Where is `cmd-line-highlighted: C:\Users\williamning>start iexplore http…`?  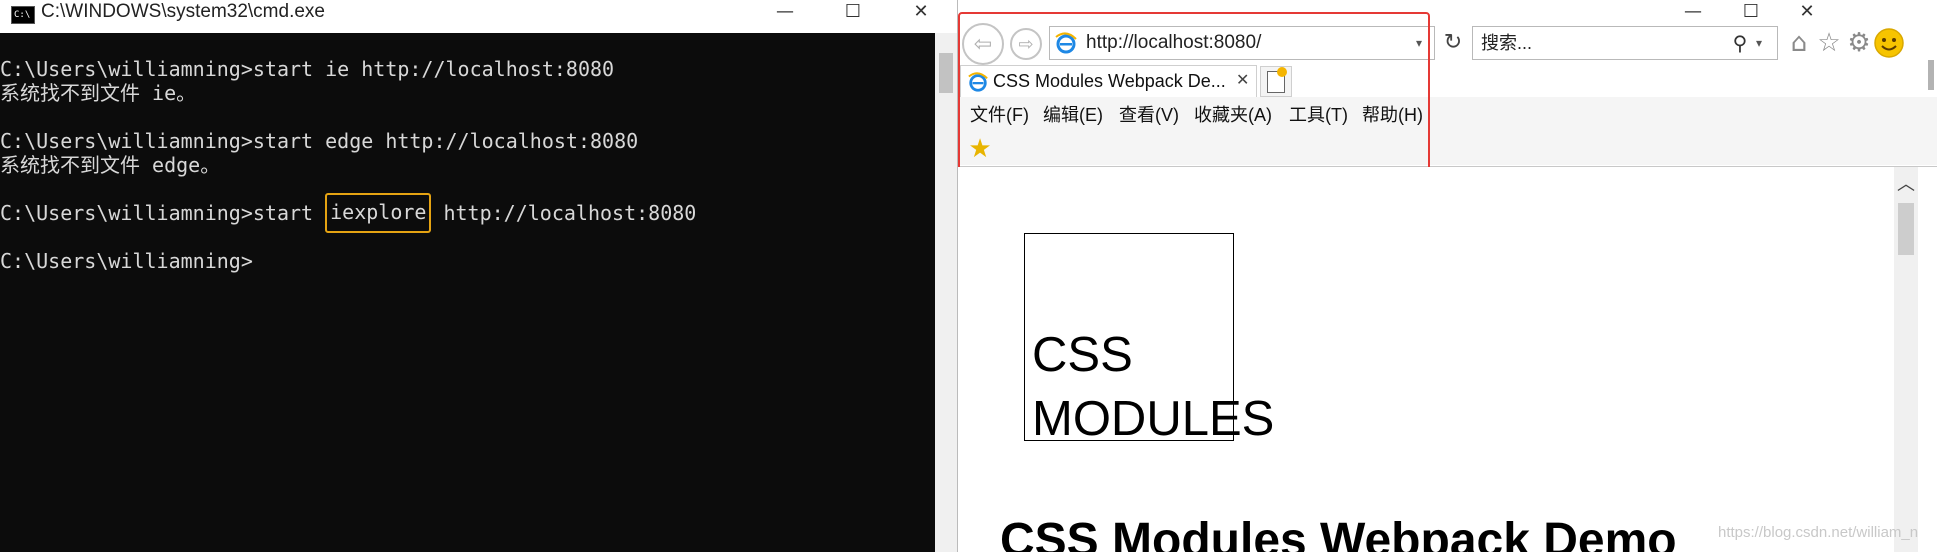
cmd-line-highlighted: C:\Users\williamning>start iexplore http… is located at coordinates (465, 213).